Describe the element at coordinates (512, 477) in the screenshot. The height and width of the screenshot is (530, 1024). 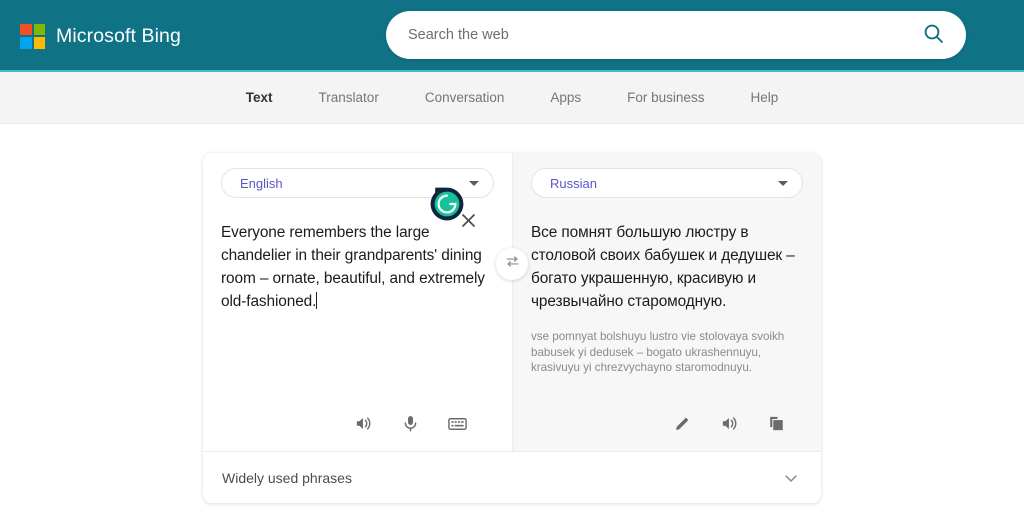
I see `widely-used-phrases-section: Widely used phrases` at that location.